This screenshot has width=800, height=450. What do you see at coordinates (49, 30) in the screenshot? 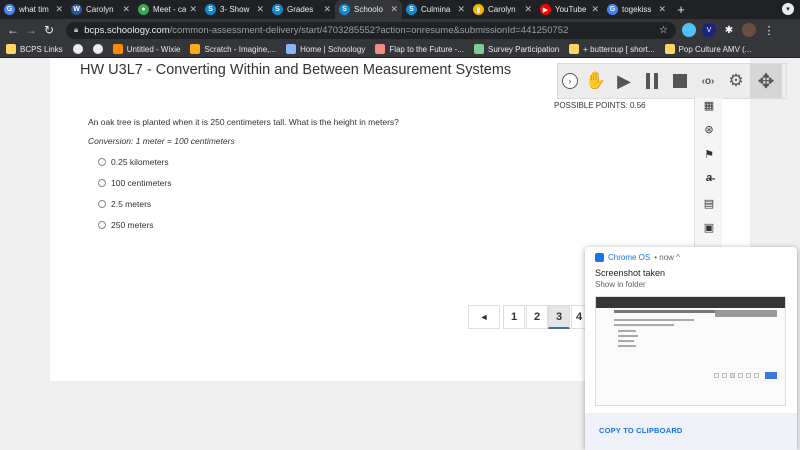
I see `reload-button: ↻` at bounding box center [49, 30].